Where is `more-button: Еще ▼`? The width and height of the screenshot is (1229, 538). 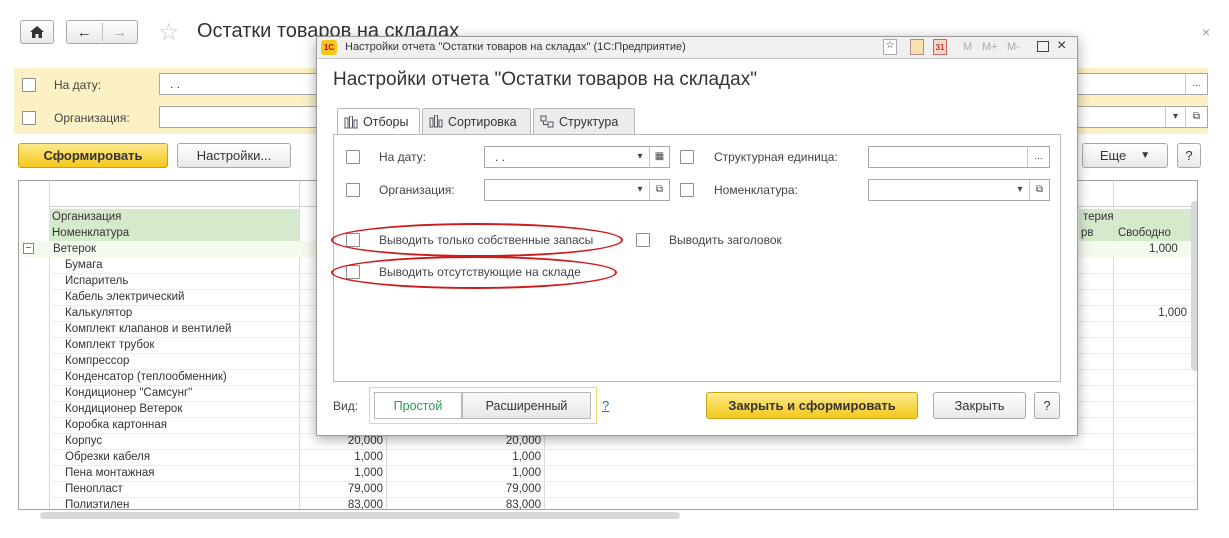
more-button: Еще ▼ is located at coordinates (1125, 155).